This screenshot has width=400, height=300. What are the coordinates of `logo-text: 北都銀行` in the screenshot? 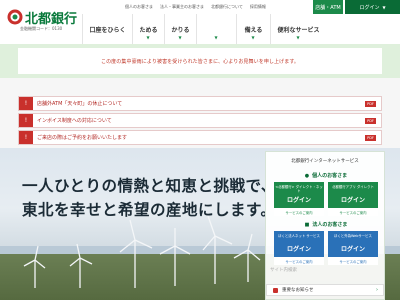 It's located at (51, 17).